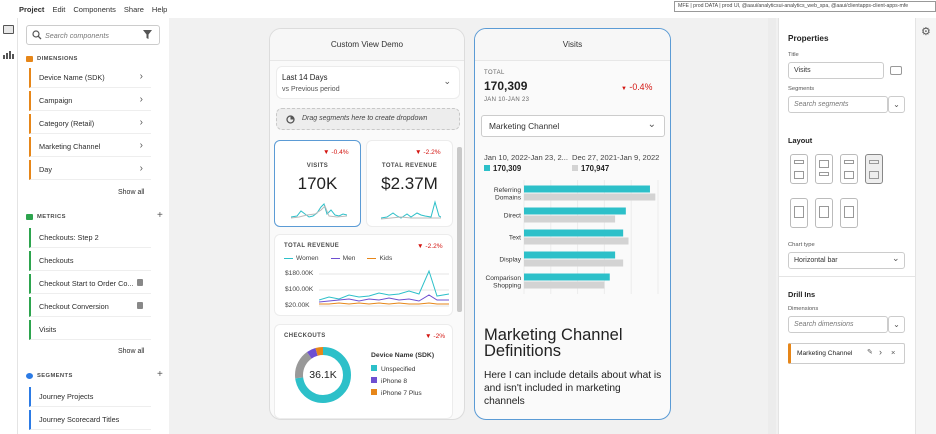  I want to click on chart-type-label: Chart type, so click(801, 245).